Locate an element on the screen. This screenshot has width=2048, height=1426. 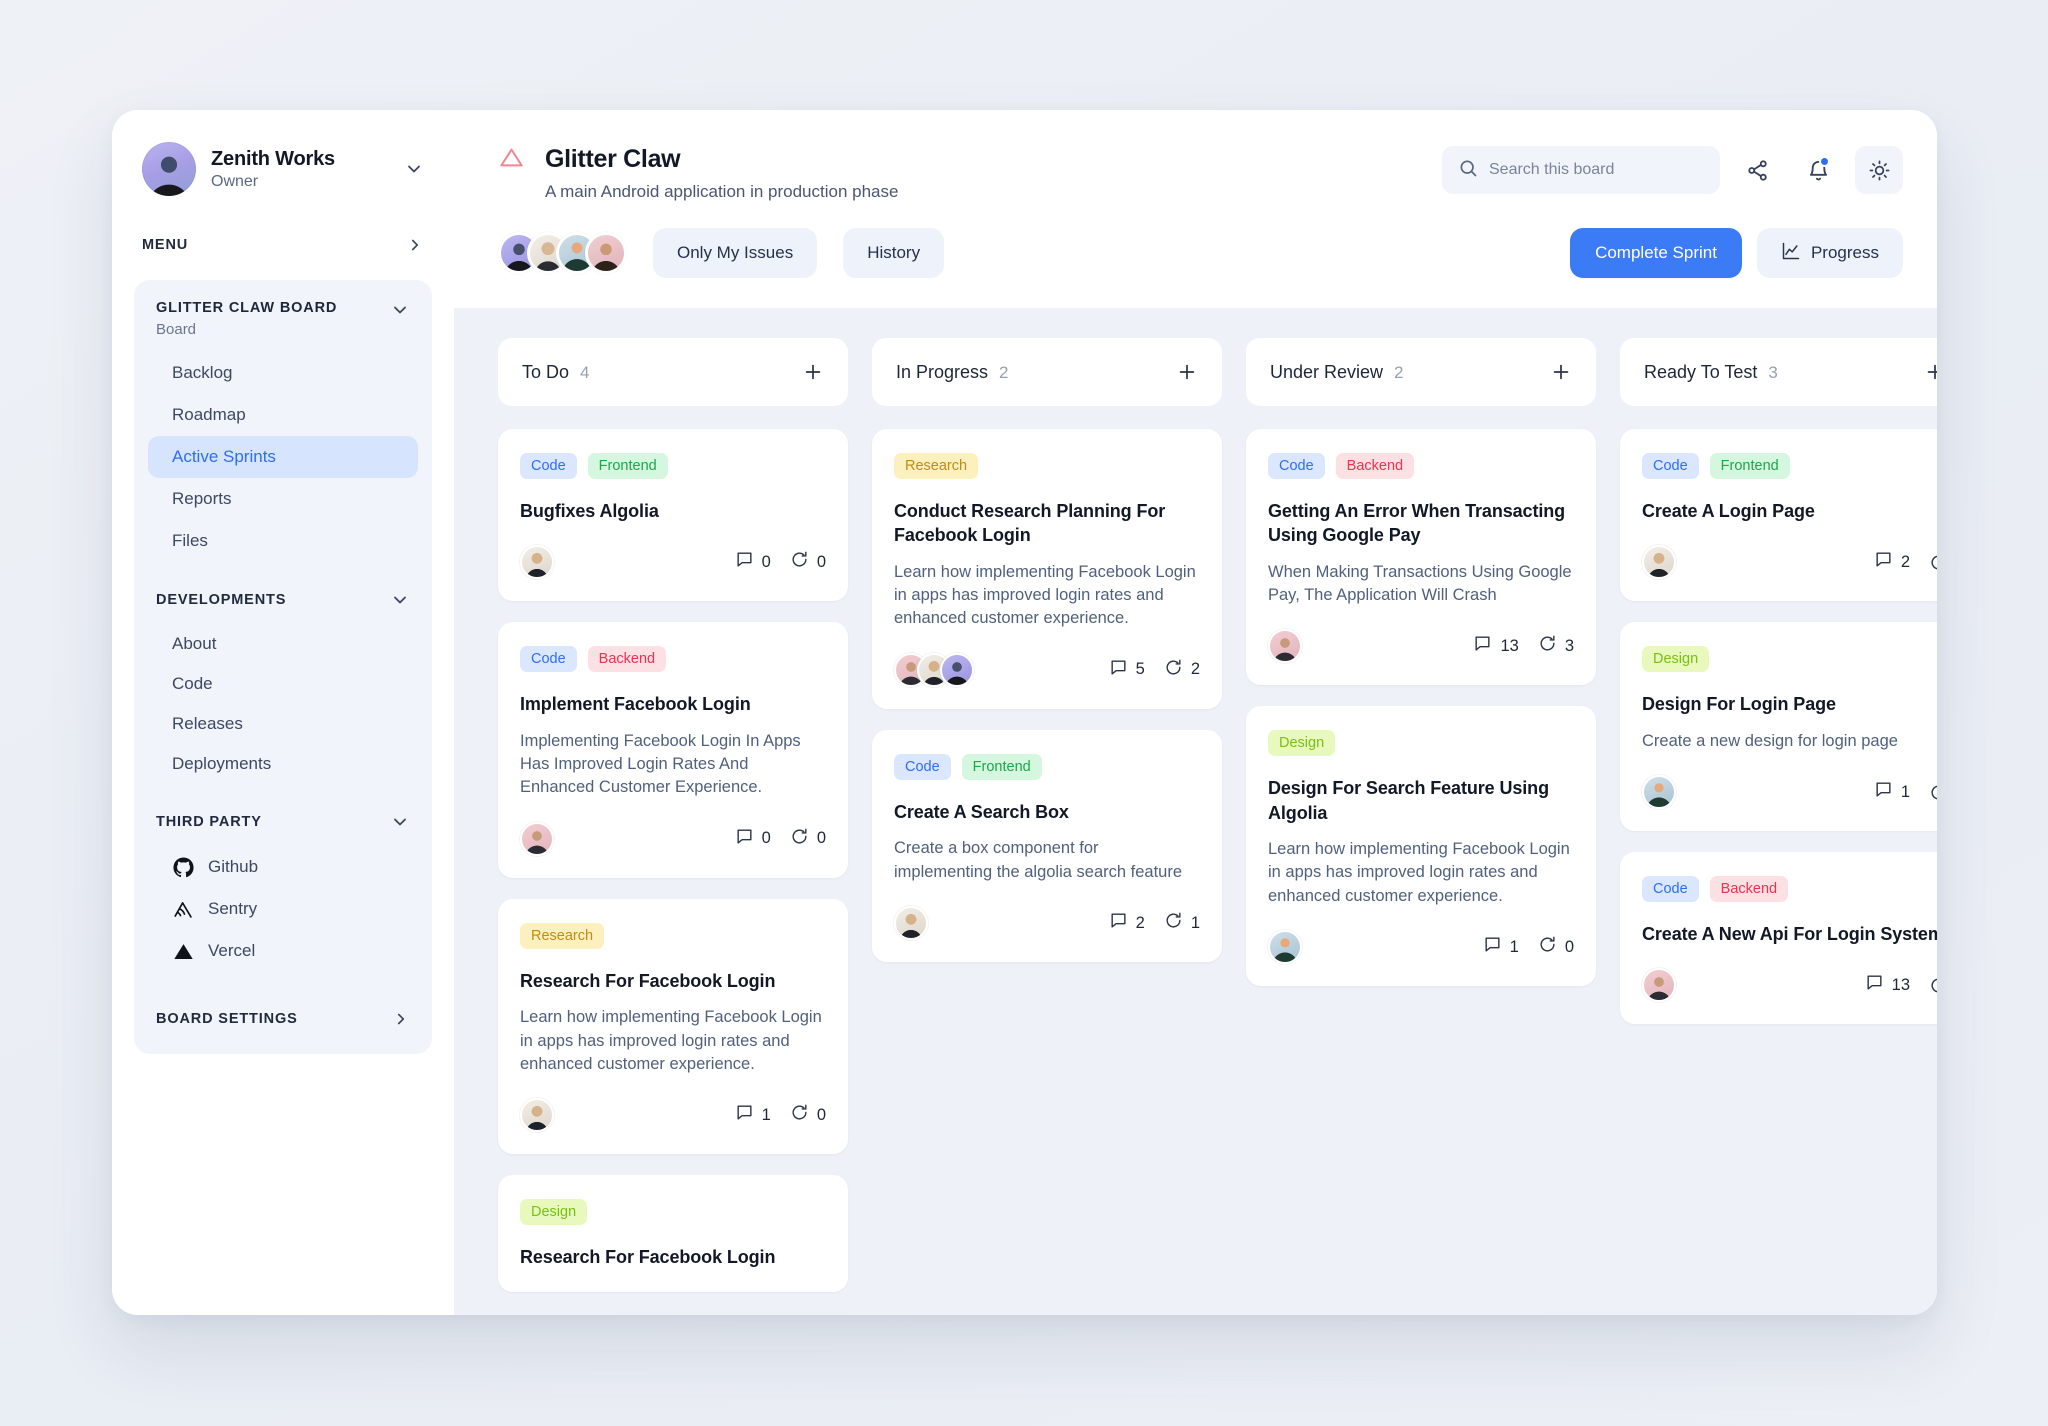
column-name: Ready To Test is located at coordinates (1701, 371).